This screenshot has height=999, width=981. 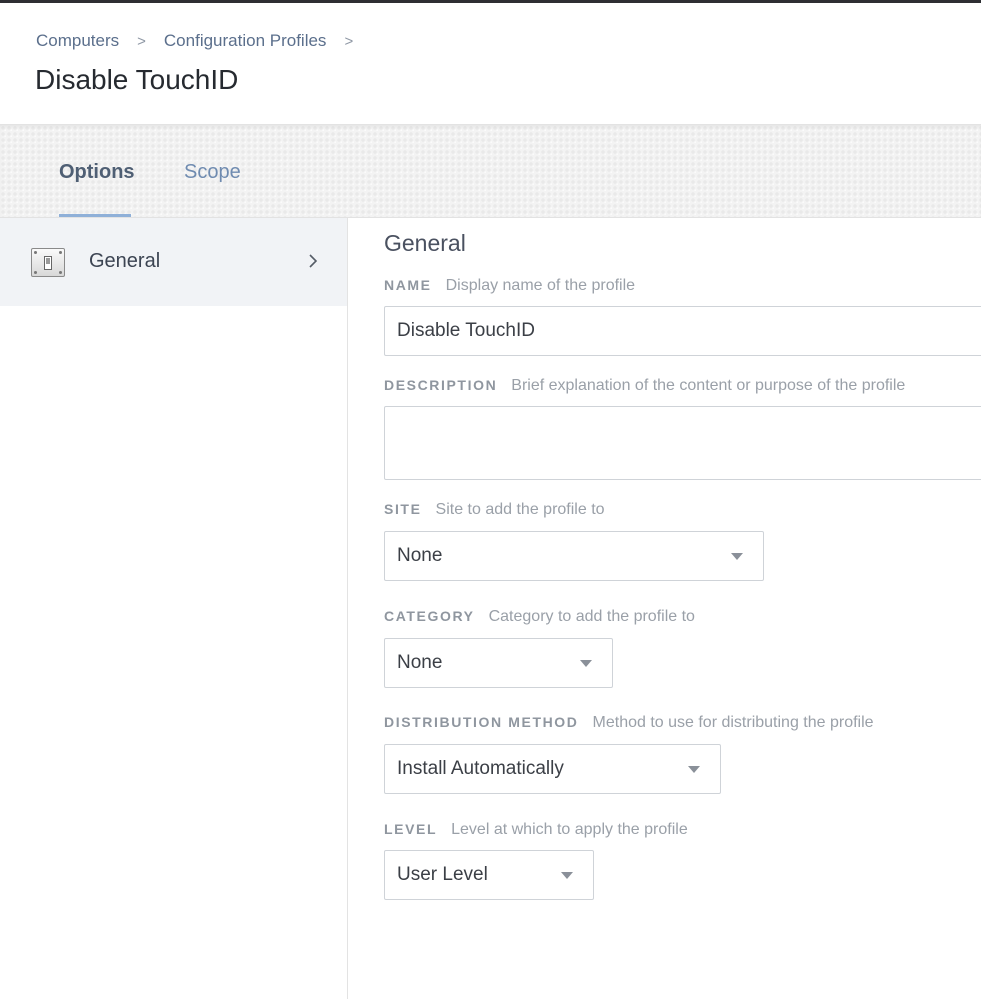 What do you see at coordinates (682, 331) in the screenshot?
I see `name-field: Disable TouchID` at bounding box center [682, 331].